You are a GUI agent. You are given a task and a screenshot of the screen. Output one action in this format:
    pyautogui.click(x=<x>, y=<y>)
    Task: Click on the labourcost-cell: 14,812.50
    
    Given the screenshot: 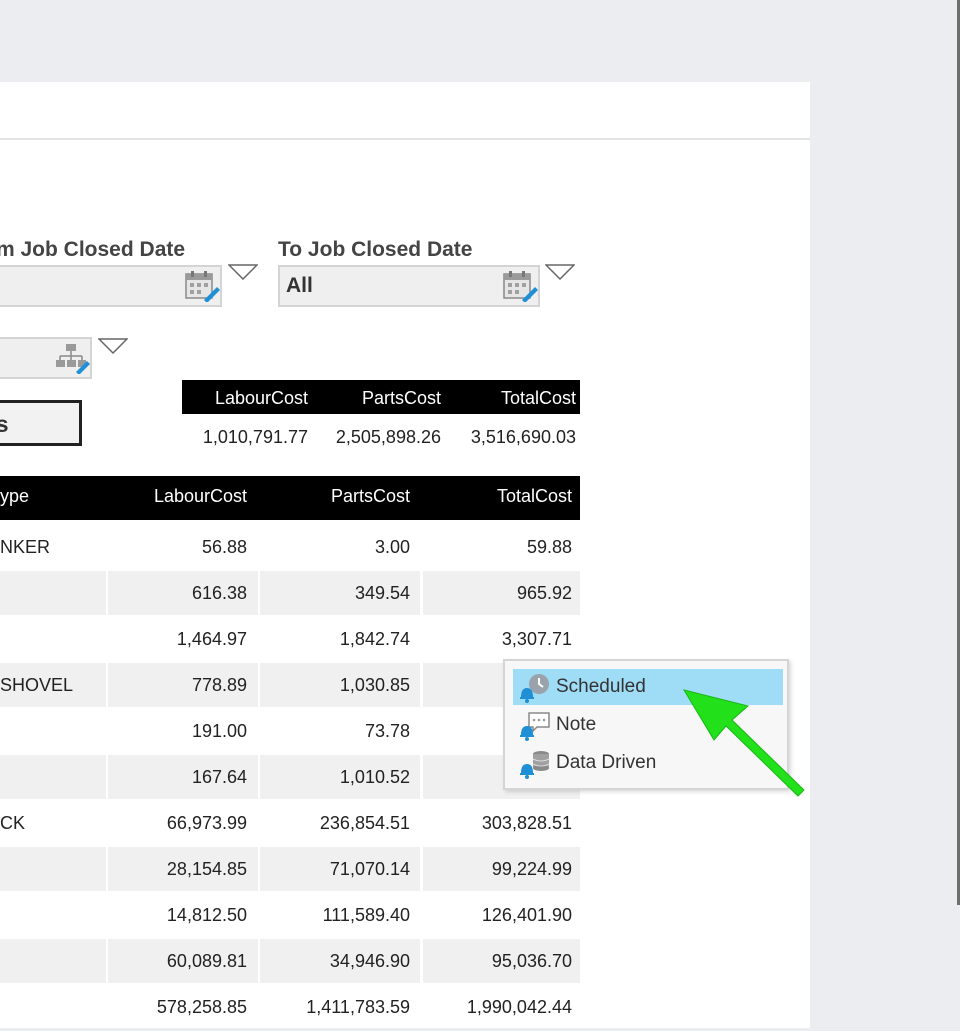 What is the action you would take?
    pyautogui.click(x=206, y=915)
    